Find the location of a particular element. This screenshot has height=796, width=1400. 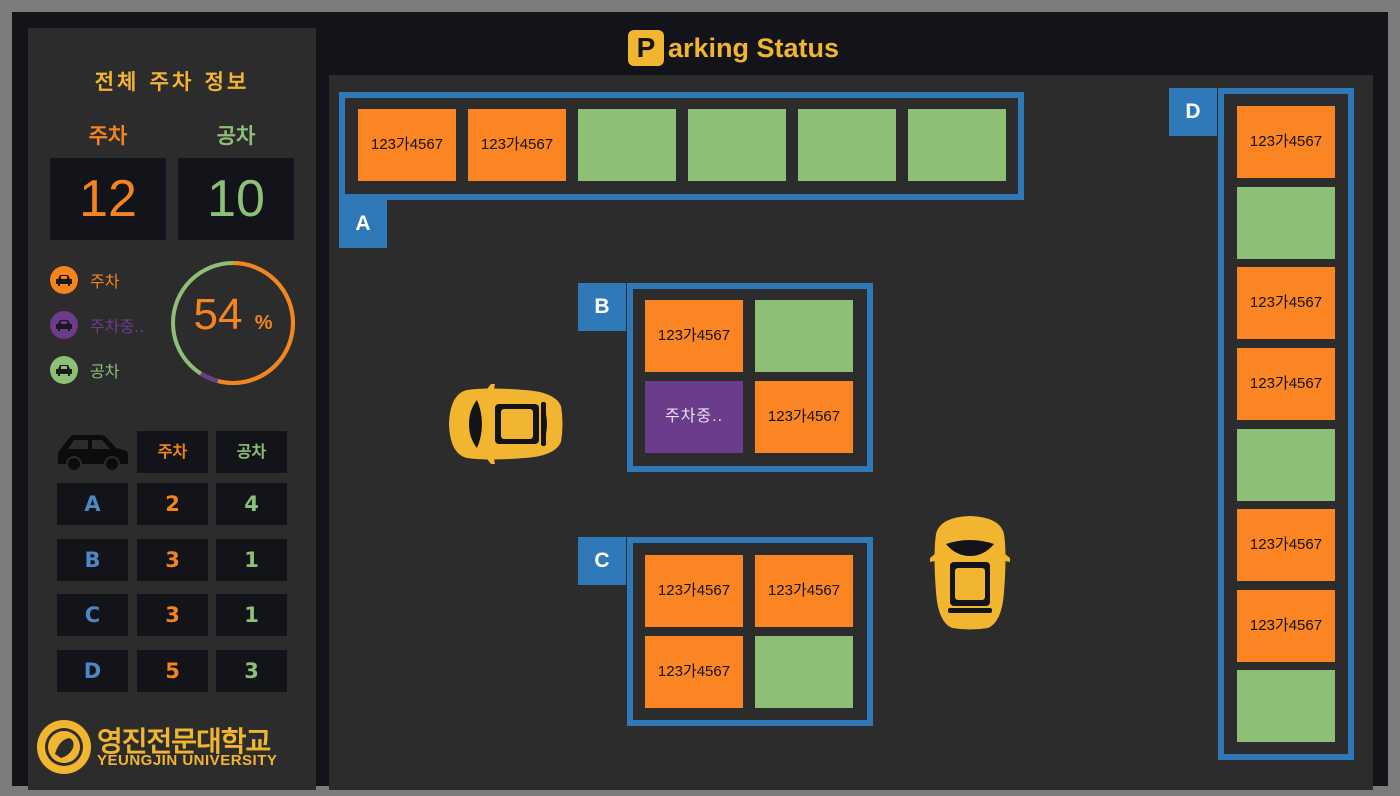

parked-cell: 5 is located at coordinates (172, 671).